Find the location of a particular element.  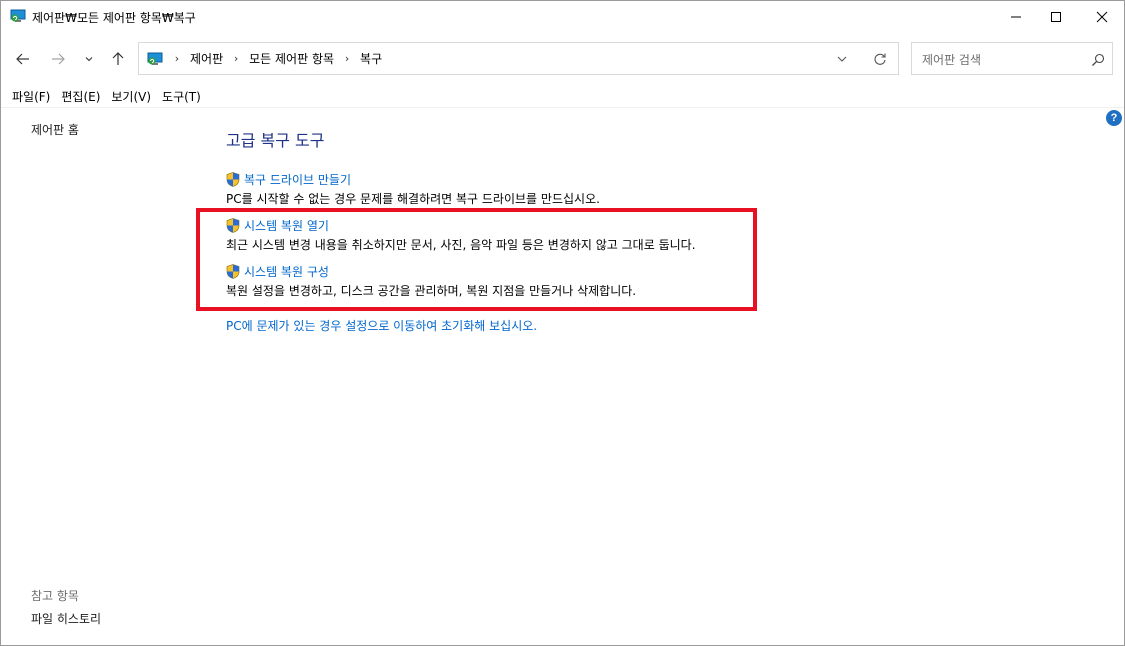

help-icon: ? is located at coordinates (1114, 118).